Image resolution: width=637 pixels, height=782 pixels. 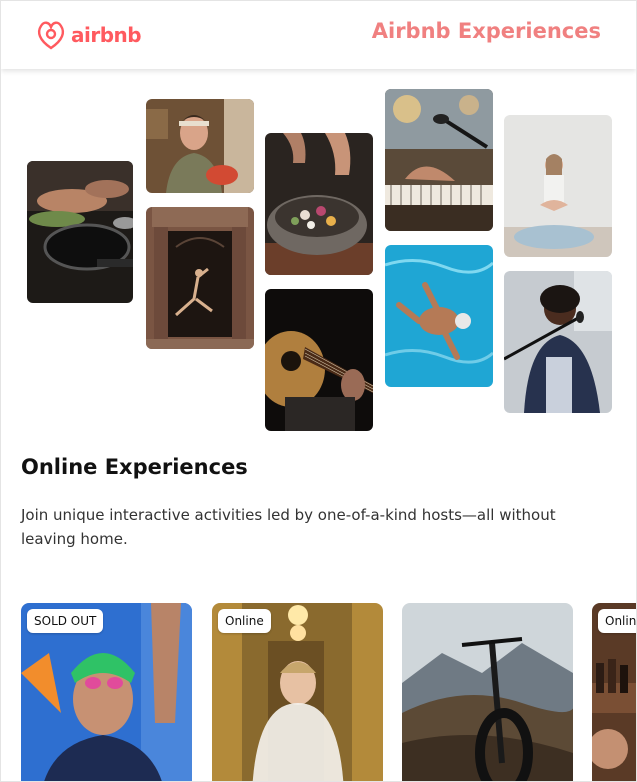 I want to click on logo-text: airbnb, so click(x=106, y=35).